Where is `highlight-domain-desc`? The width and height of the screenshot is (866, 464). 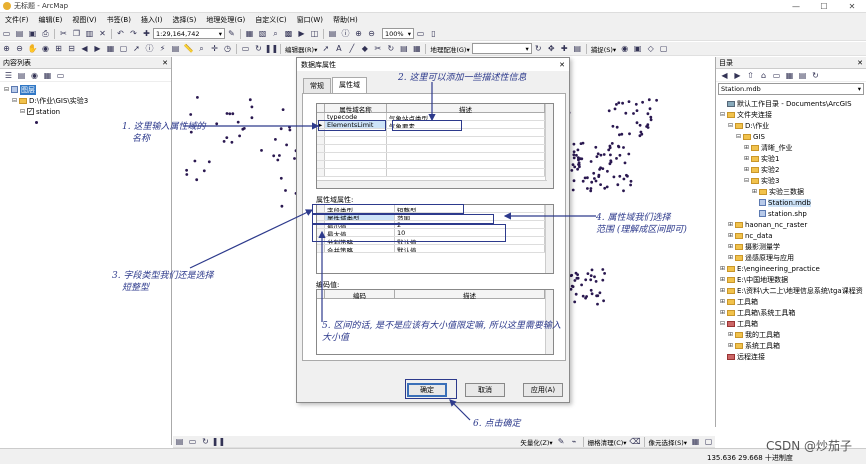
highlight-domain-desc is located at coordinates (427, 125).